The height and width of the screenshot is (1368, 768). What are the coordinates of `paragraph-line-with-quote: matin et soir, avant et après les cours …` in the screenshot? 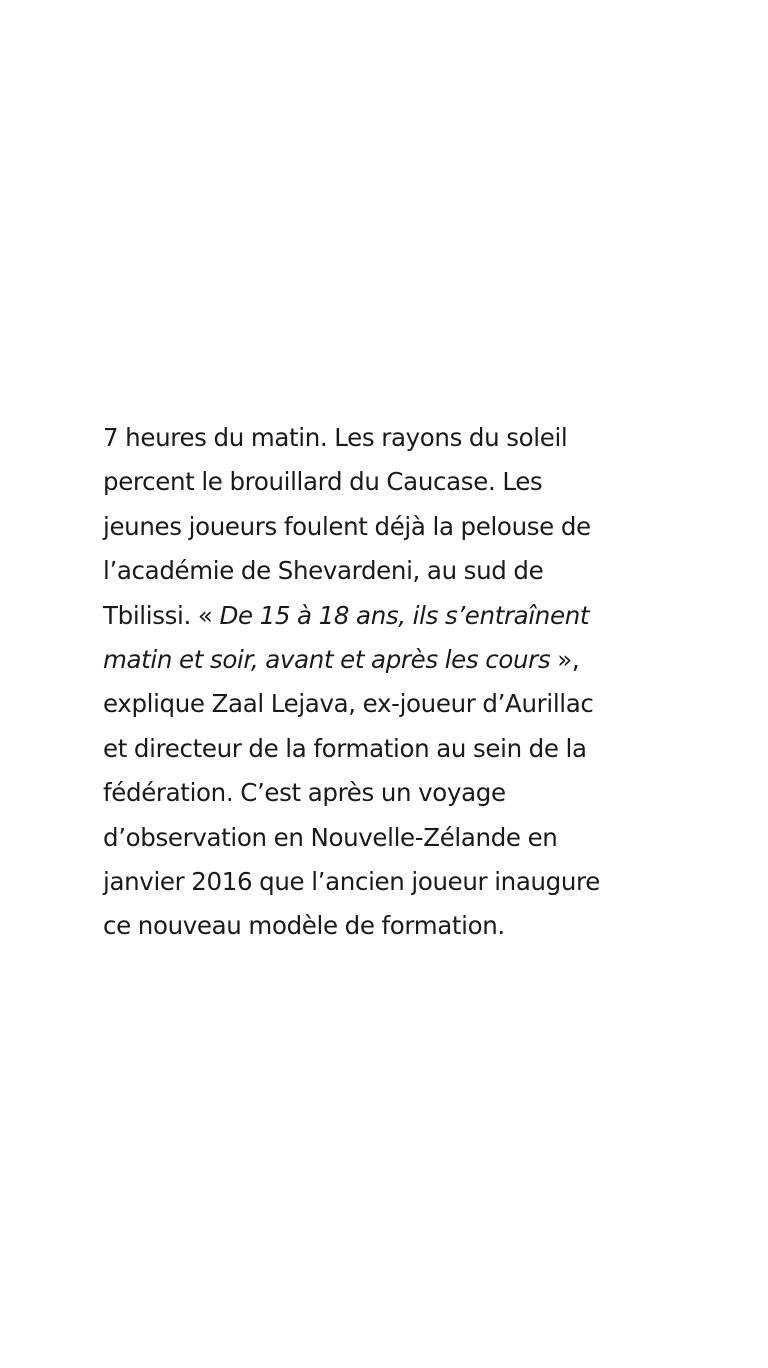 It's located at (389, 660).